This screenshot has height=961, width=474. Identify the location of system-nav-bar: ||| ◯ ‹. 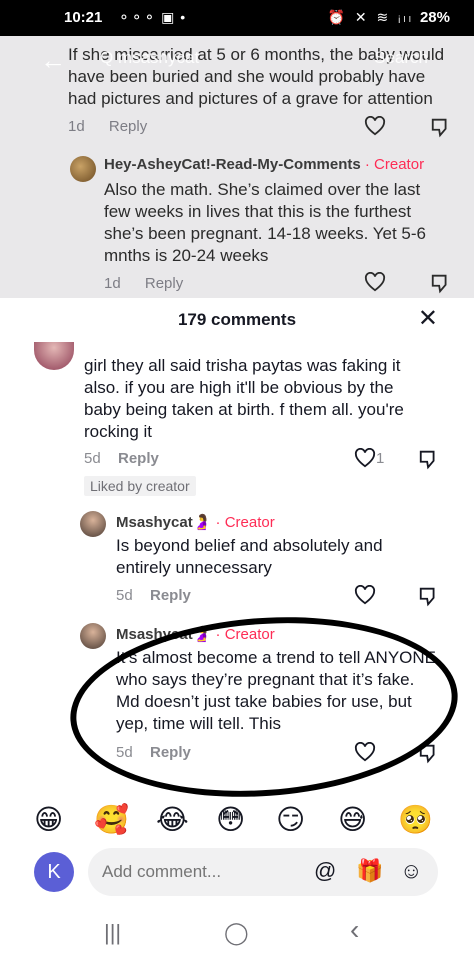
(237, 935).